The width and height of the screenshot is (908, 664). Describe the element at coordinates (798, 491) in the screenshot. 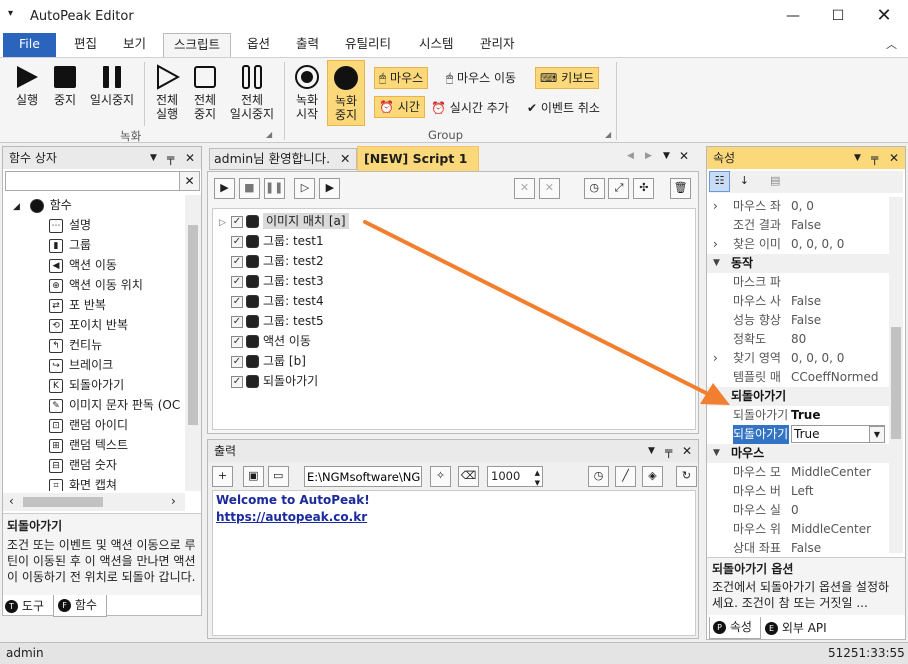

I see `property-row: 마우스 버 Left` at that location.